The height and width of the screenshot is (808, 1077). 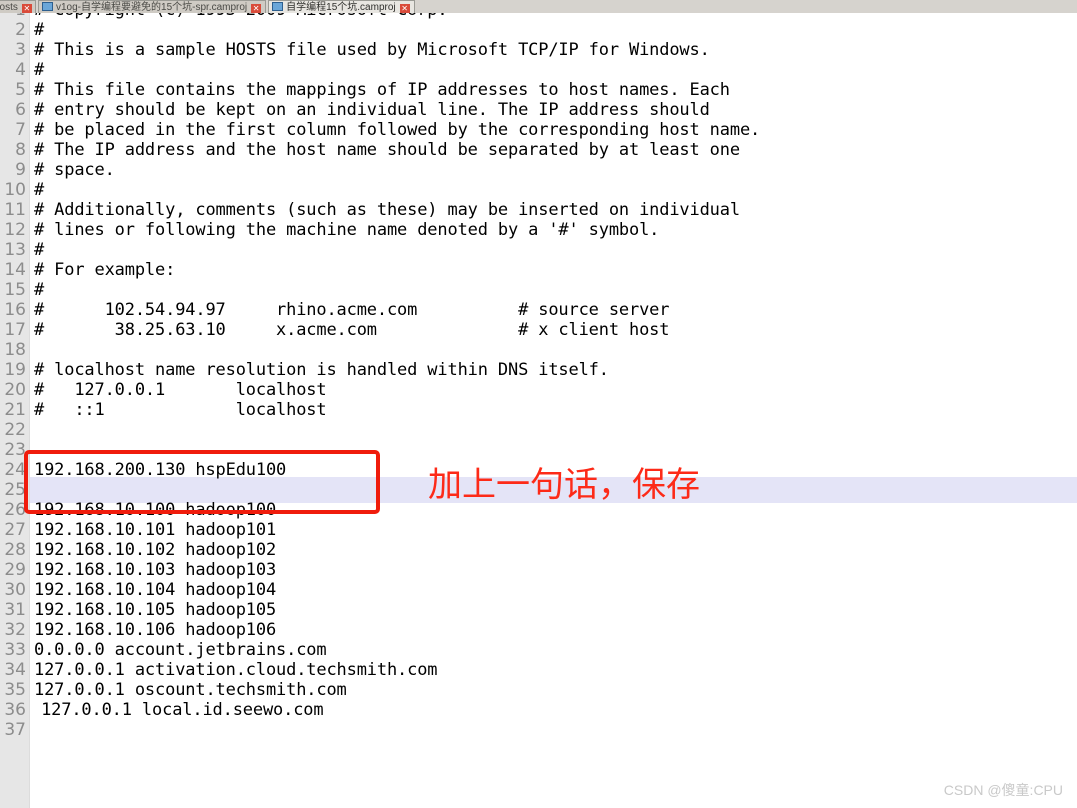 I want to click on code-line: # space., so click(x=73, y=170).